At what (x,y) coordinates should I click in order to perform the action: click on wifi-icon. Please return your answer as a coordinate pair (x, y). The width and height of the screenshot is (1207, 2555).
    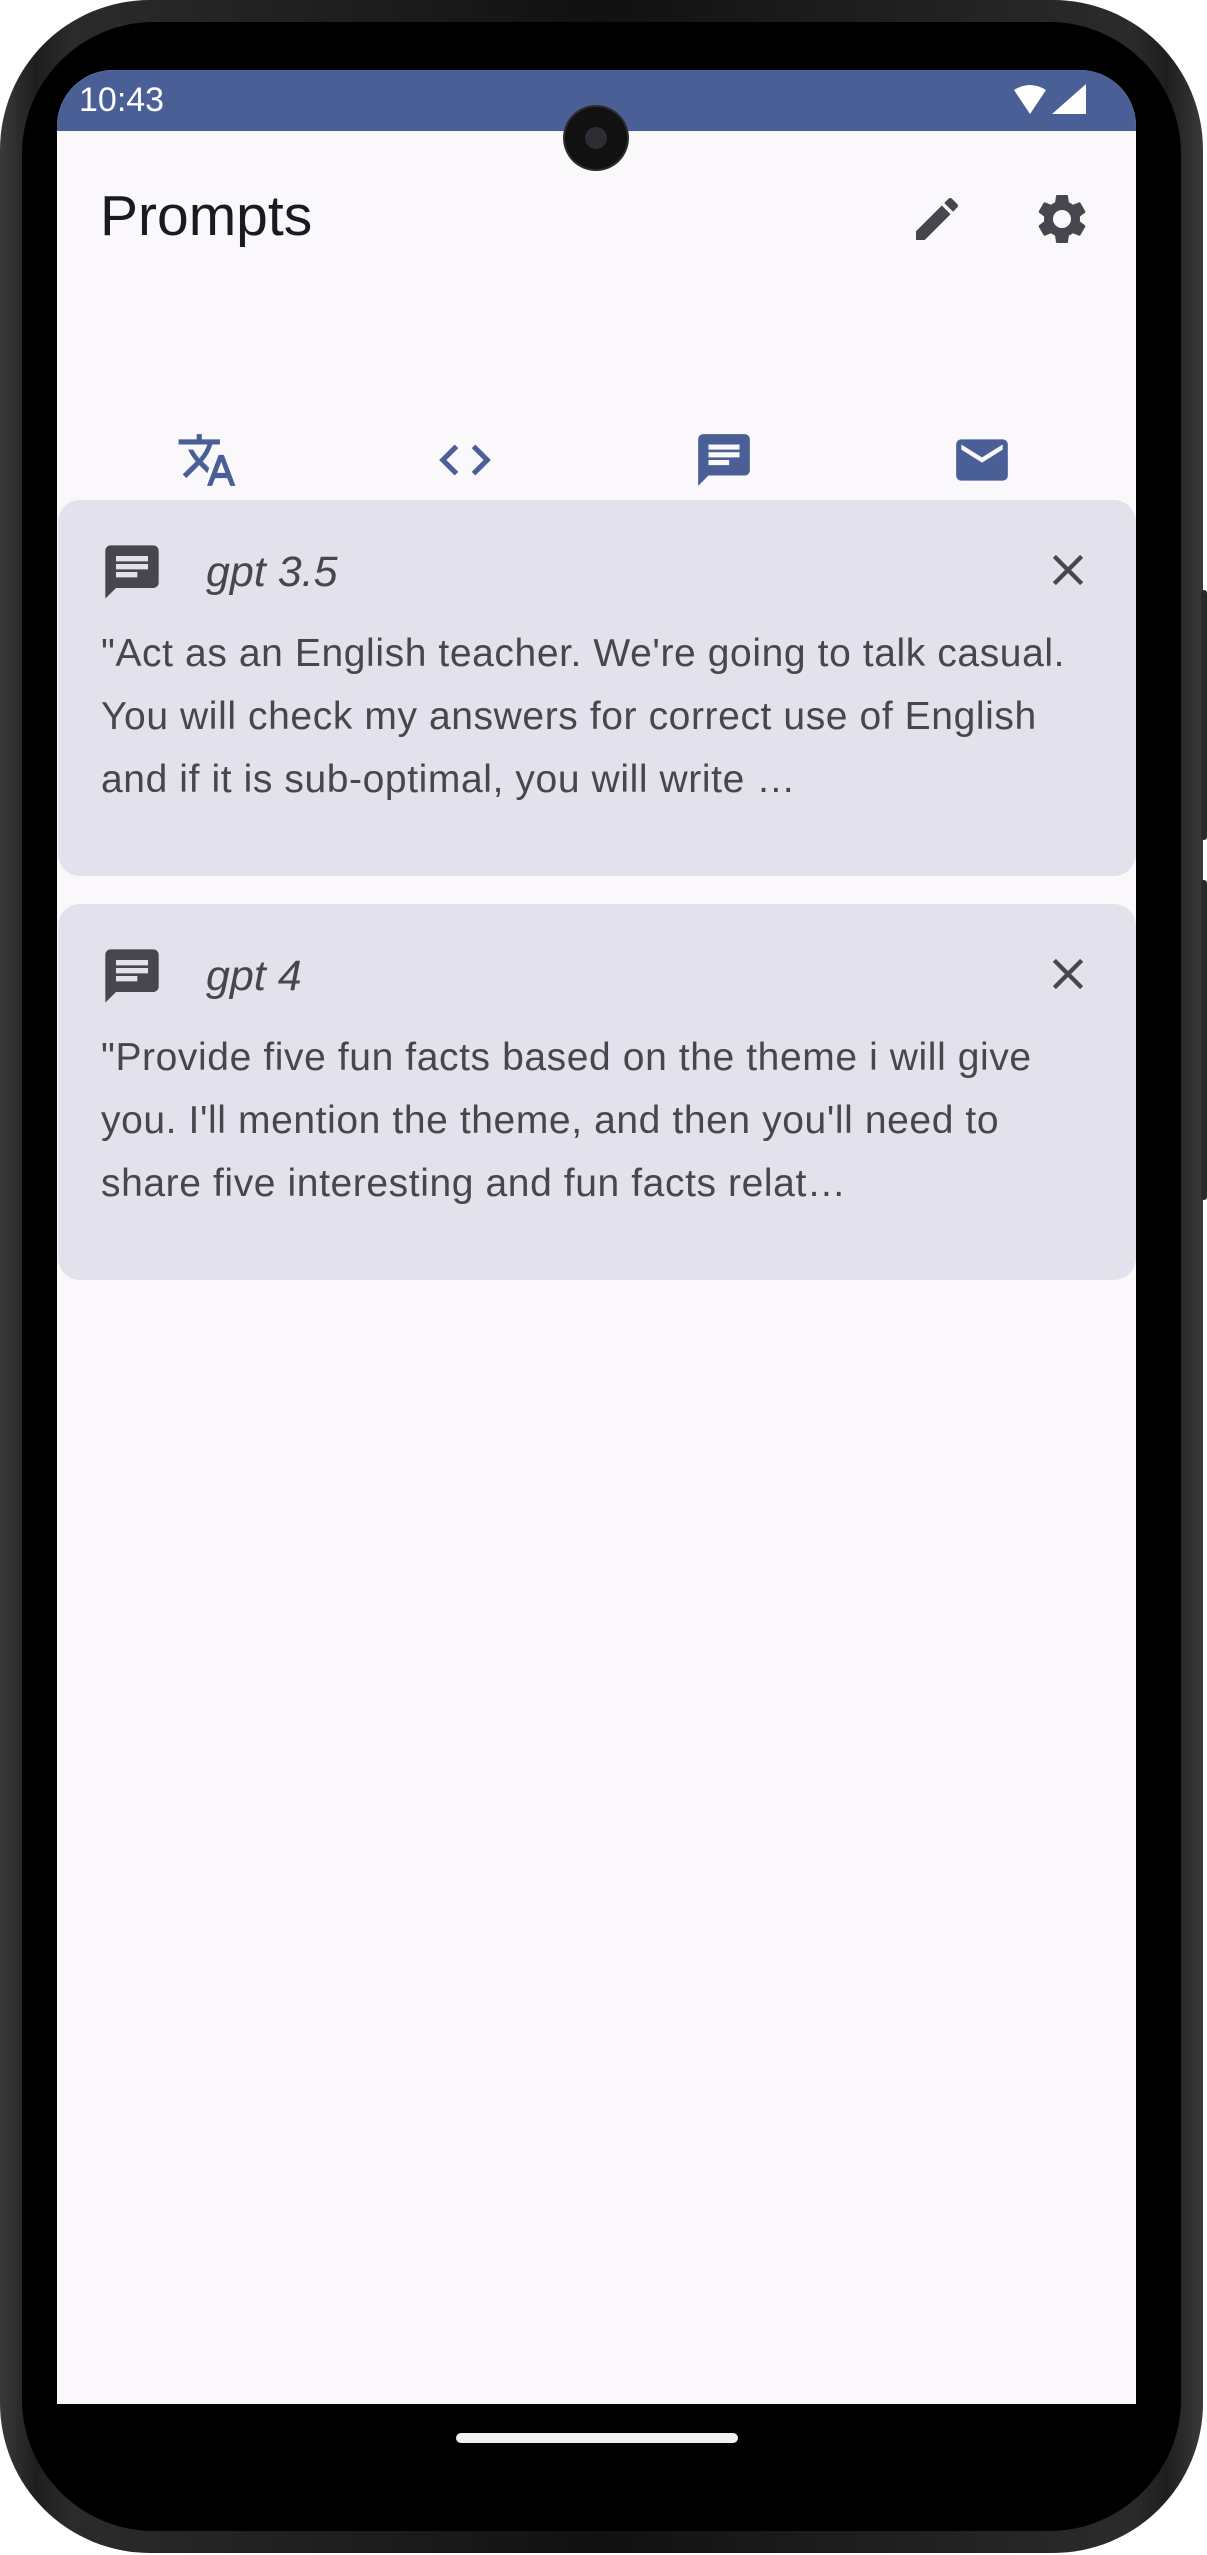
    Looking at the image, I should click on (1030, 99).